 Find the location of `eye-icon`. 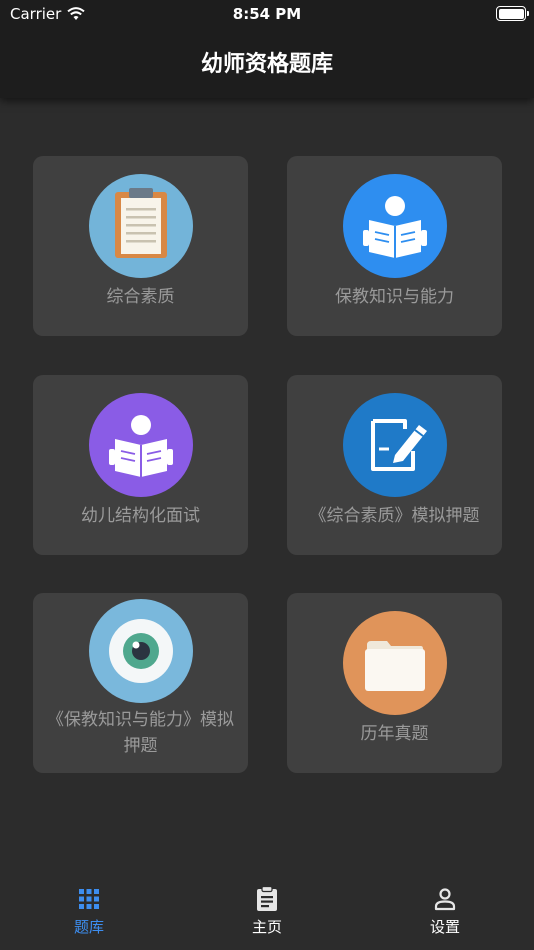

eye-icon is located at coordinates (141, 651).